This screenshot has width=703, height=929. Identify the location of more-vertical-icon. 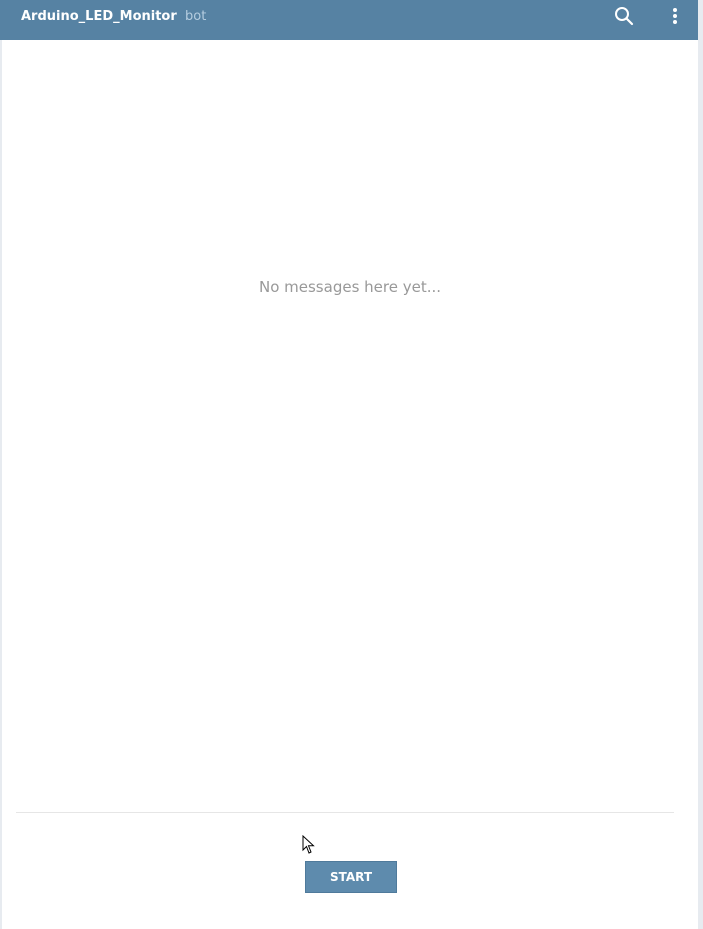
(675, 16).